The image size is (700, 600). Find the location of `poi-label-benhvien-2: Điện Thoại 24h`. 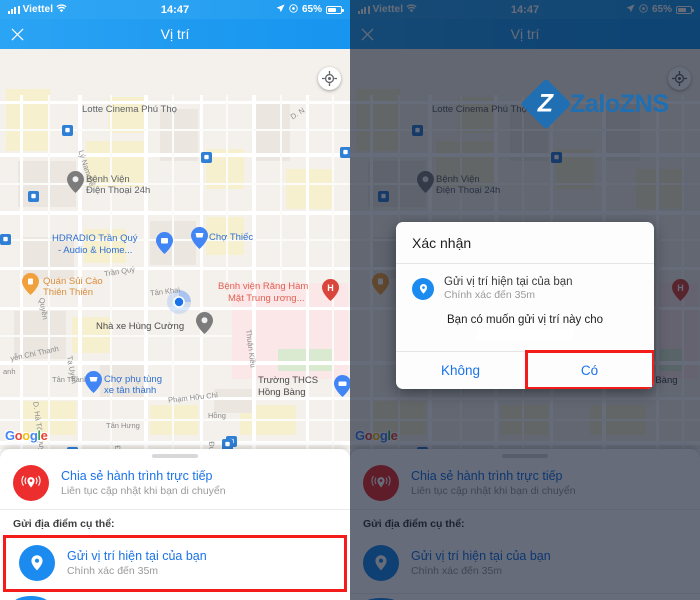

poi-label-benhvien-2: Điện Thoại 24h is located at coordinates (118, 190).